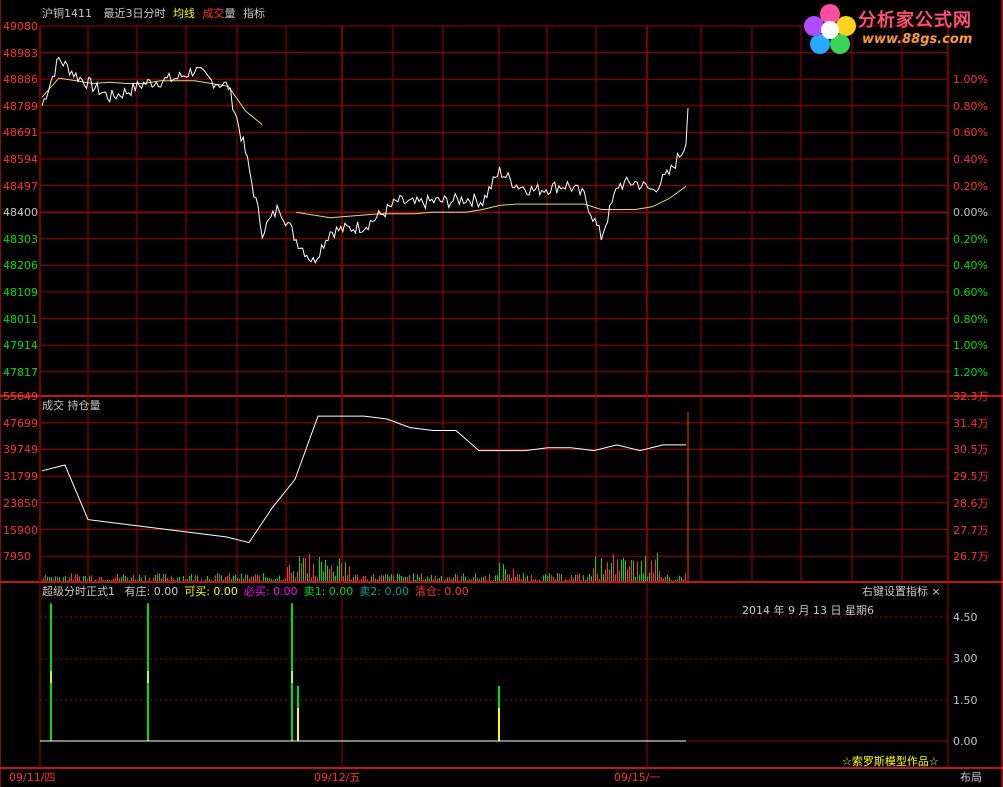 The height and width of the screenshot is (787, 1003). What do you see at coordinates (970, 266) in the screenshot?
I see `axis-tick: 0.40%` at bounding box center [970, 266].